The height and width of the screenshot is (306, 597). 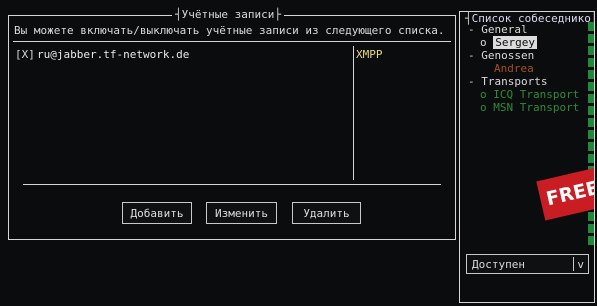 What do you see at coordinates (369, 54) in the screenshot?
I see `account-protocol: XMPP` at bounding box center [369, 54].